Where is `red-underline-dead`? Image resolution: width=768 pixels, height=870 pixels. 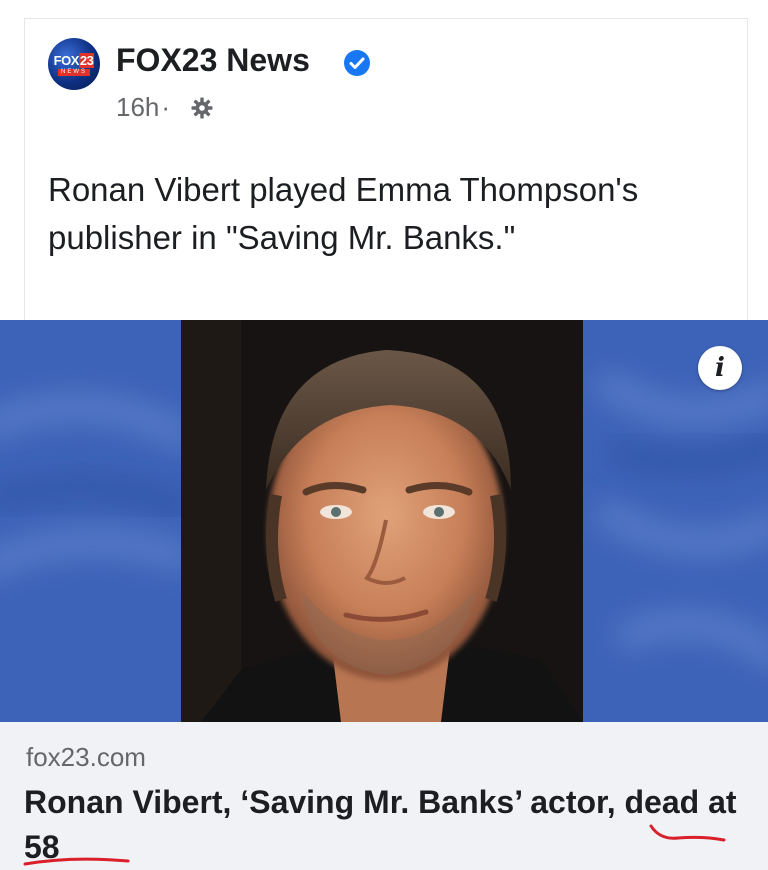
red-underline-dead is located at coordinates (687, 833).